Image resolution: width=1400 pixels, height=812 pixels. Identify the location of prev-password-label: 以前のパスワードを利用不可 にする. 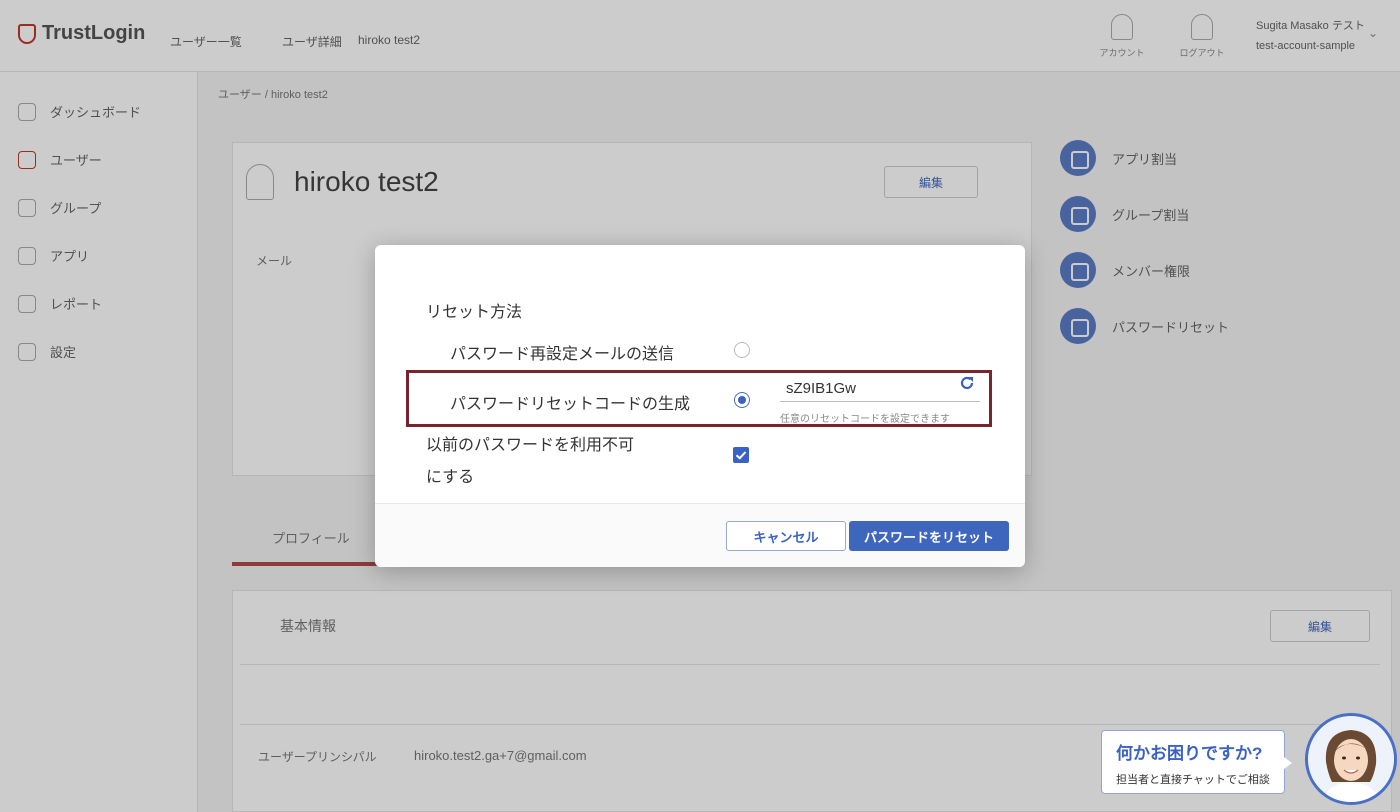
(530, 462).